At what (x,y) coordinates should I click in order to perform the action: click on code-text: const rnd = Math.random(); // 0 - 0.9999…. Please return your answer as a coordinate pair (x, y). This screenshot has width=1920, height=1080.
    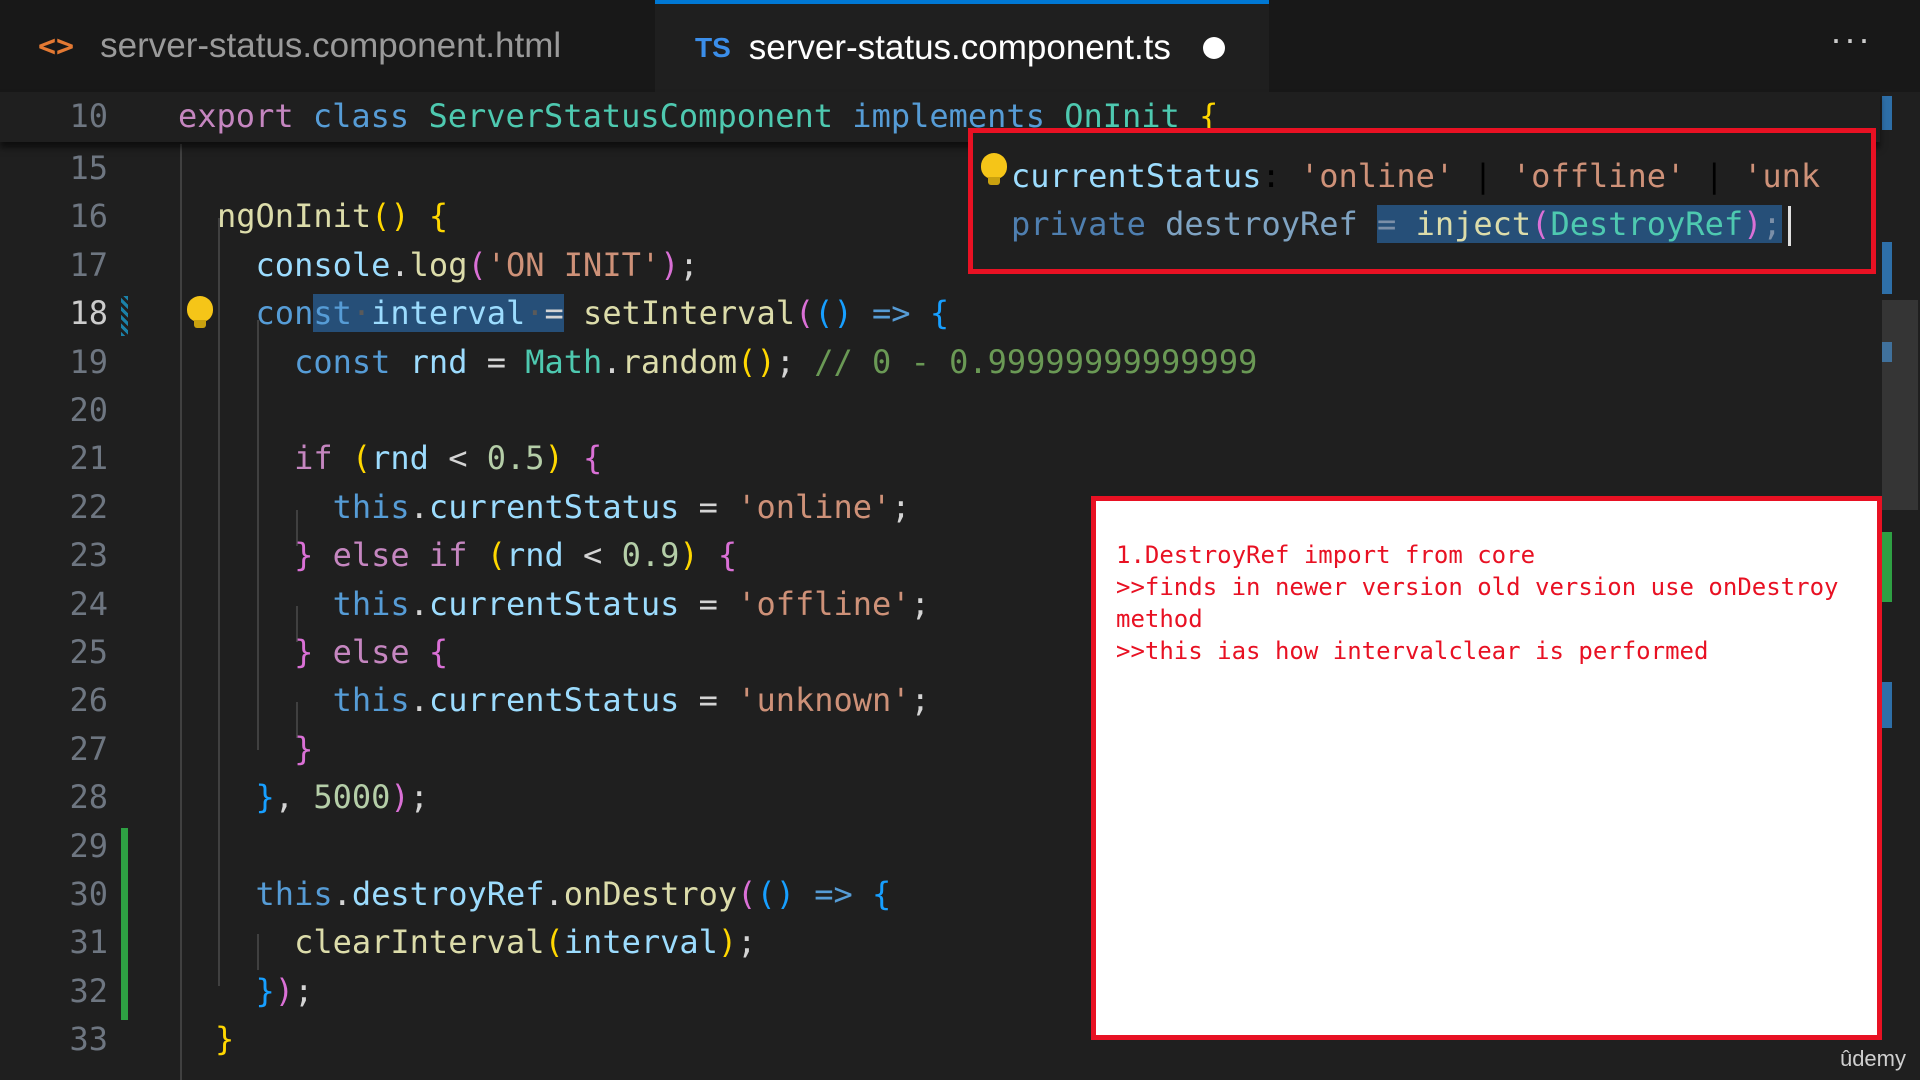
    Looking at the image, I should click on (776, 361).